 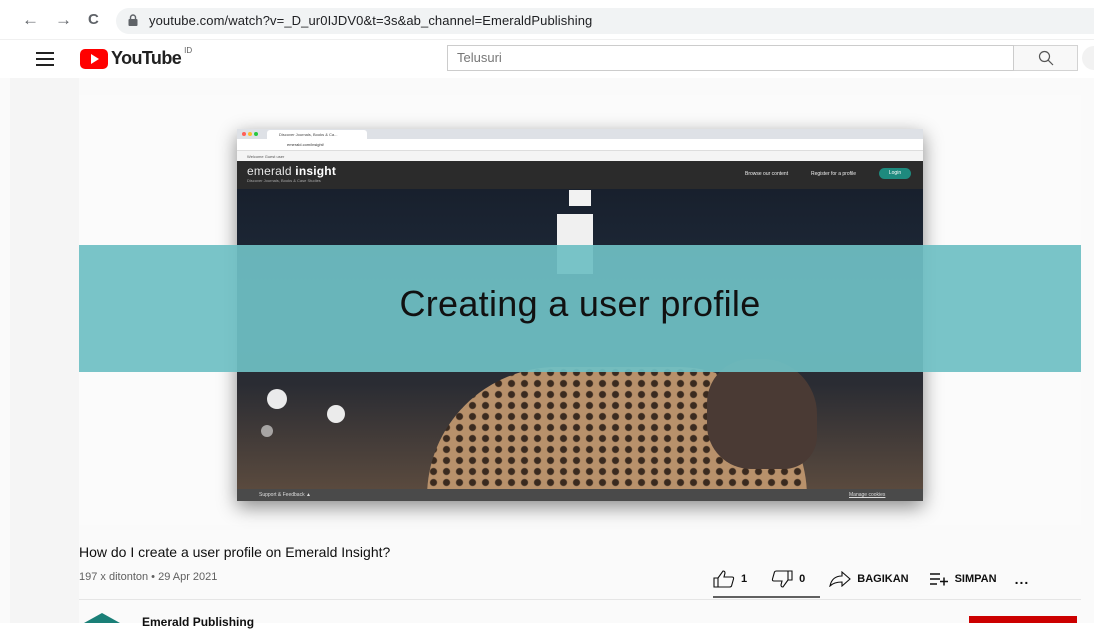 I want to click on inner-cookies-link: Manage cookies, so click(x=867, y=495).